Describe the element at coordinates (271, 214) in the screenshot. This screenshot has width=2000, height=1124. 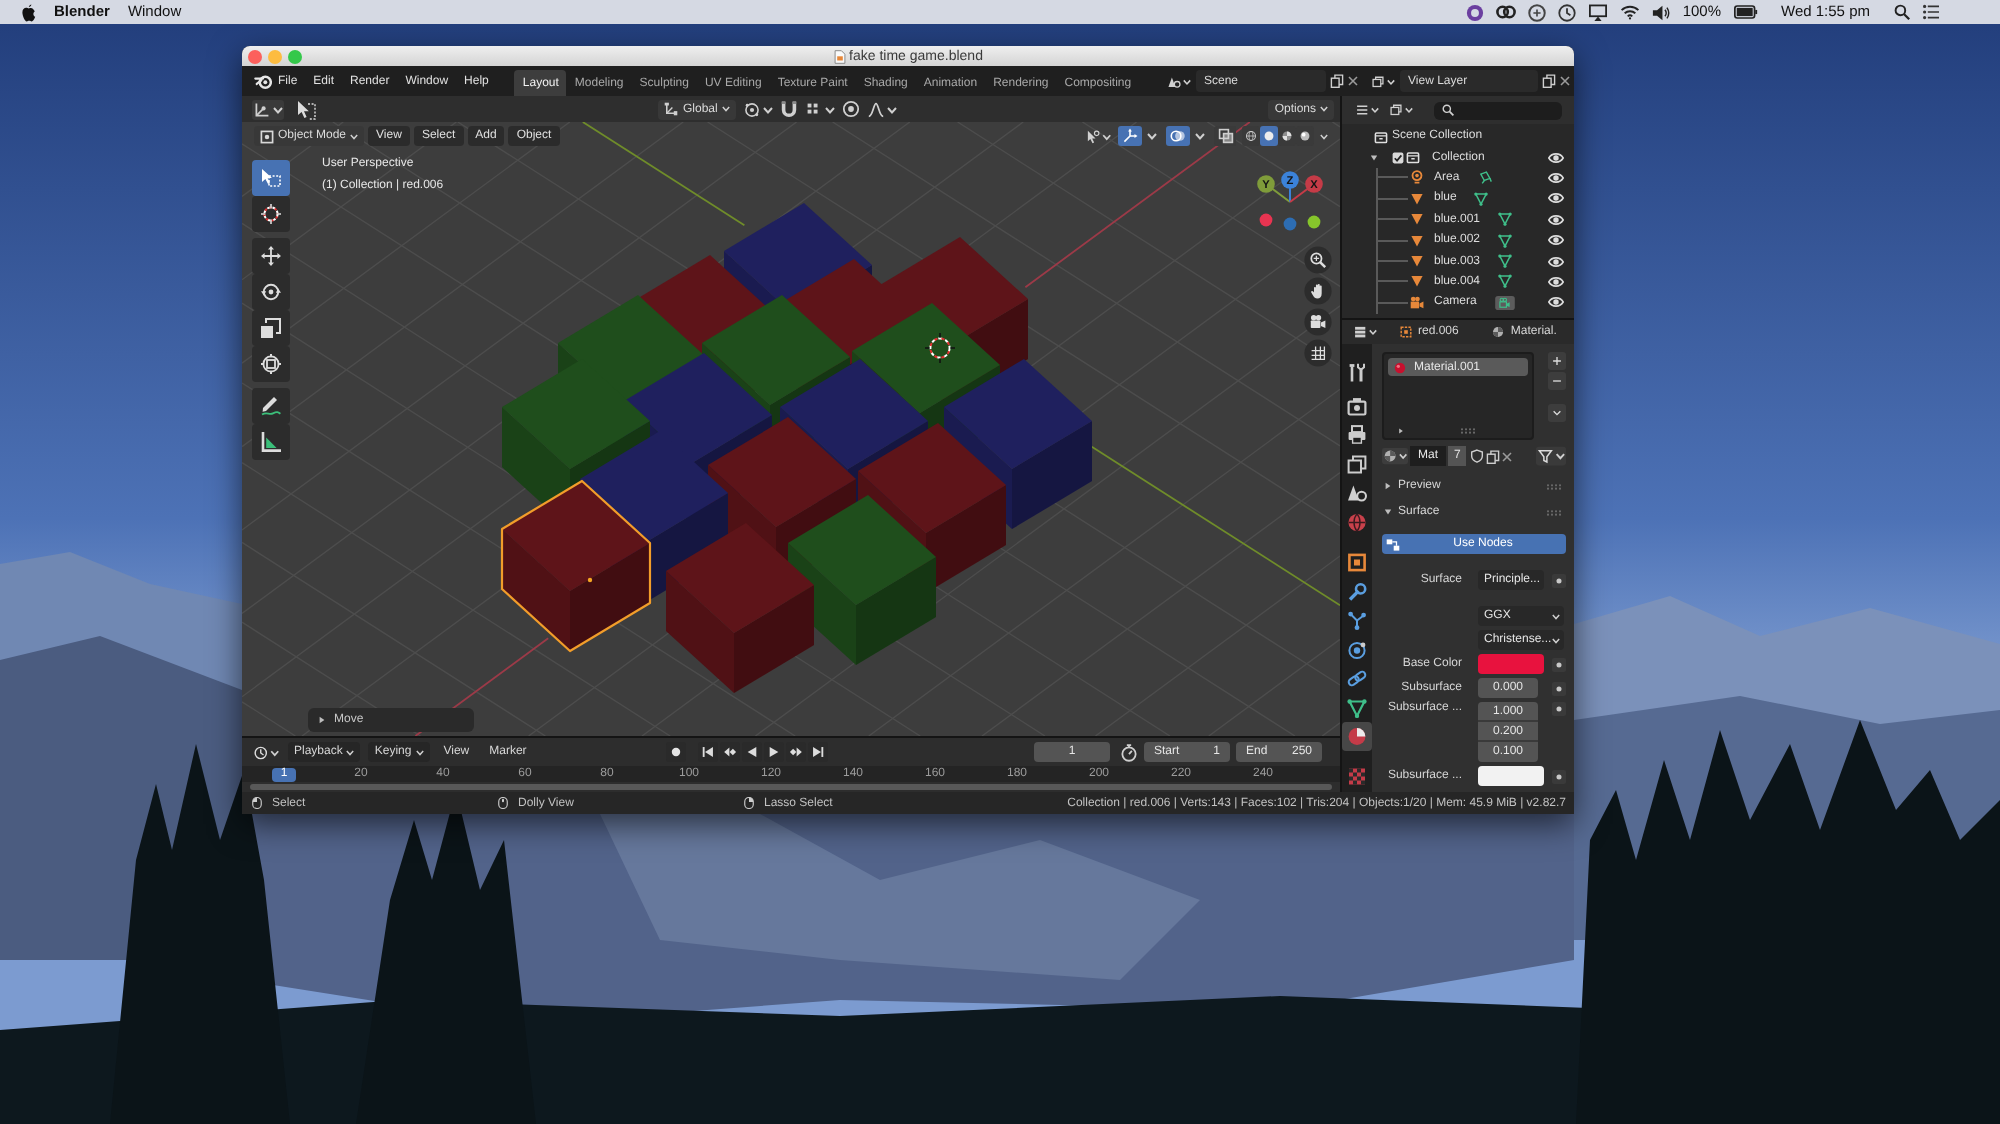
I see `crosshair-cursor-icon` at that location.